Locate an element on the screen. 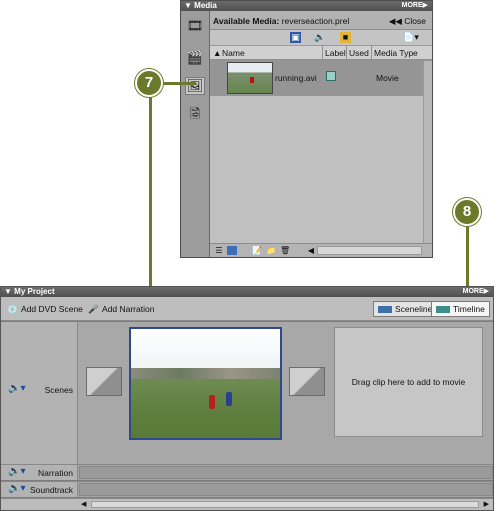 The image size is (500, 511). image-filter-icon: ■ is located at coordinates (345, 37).